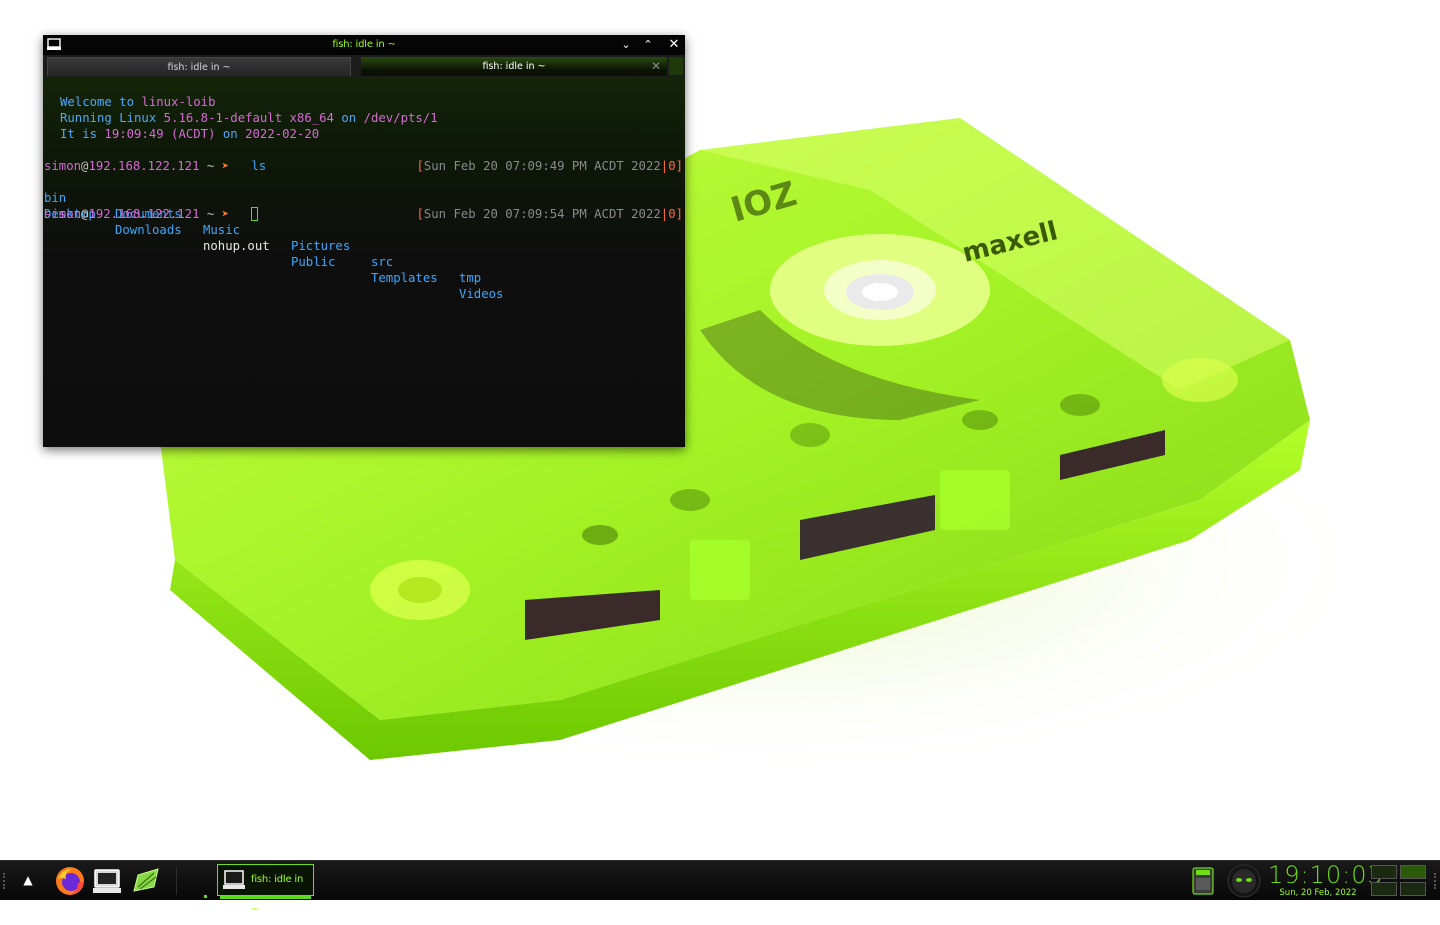  Describe the element at coordinates (70, 881) in the screenshot. I see `firefox-icon` at that location.